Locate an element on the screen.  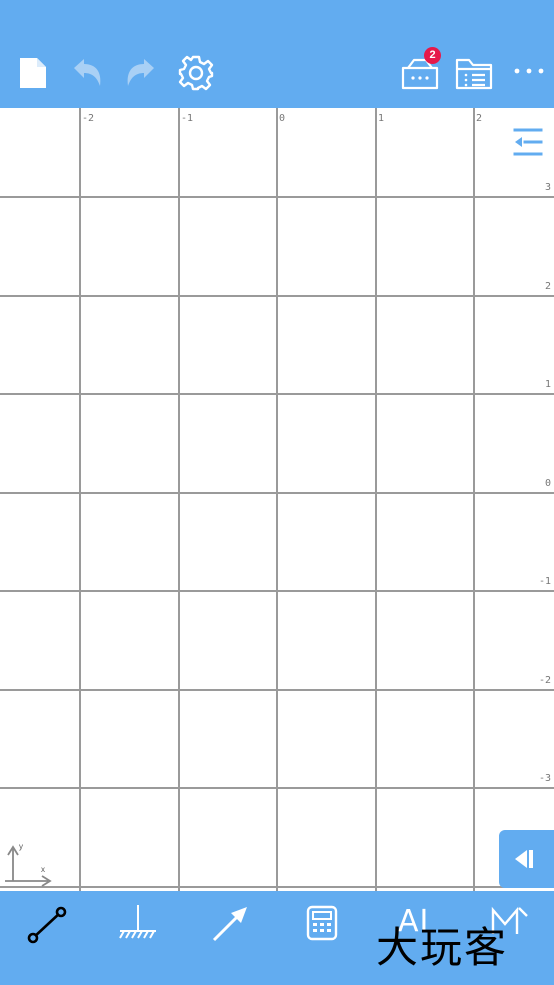
y-tick-label: 3 is located at coordinates (547, 187).